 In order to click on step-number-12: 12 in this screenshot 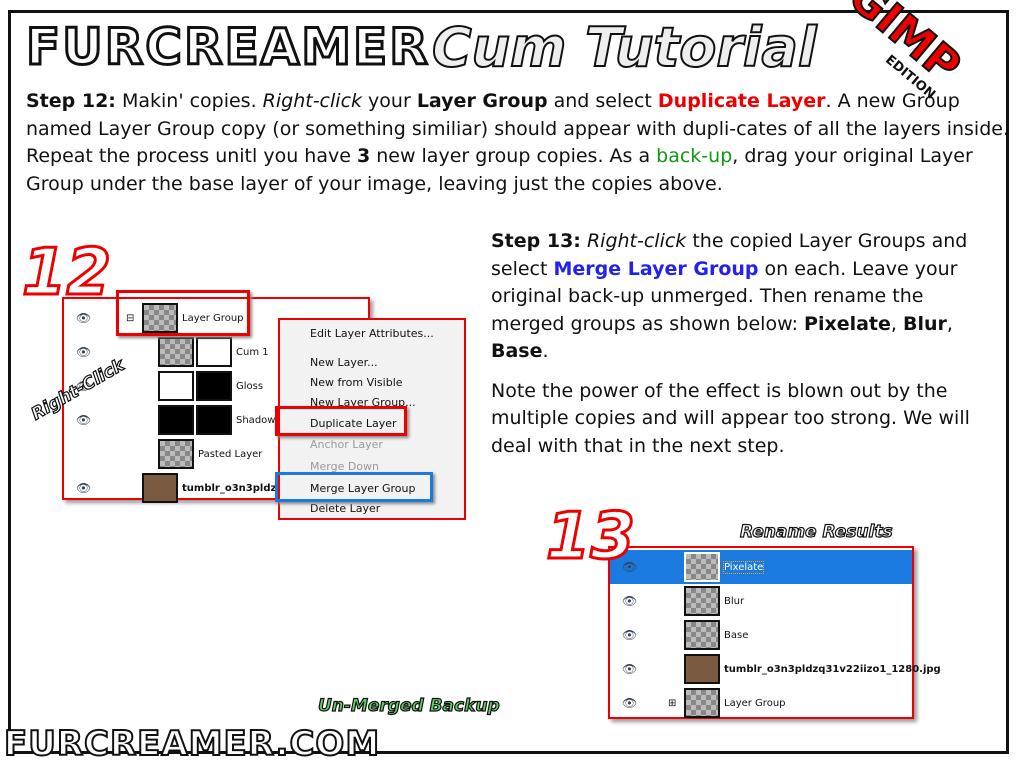, I will do `click(66, 273)`.